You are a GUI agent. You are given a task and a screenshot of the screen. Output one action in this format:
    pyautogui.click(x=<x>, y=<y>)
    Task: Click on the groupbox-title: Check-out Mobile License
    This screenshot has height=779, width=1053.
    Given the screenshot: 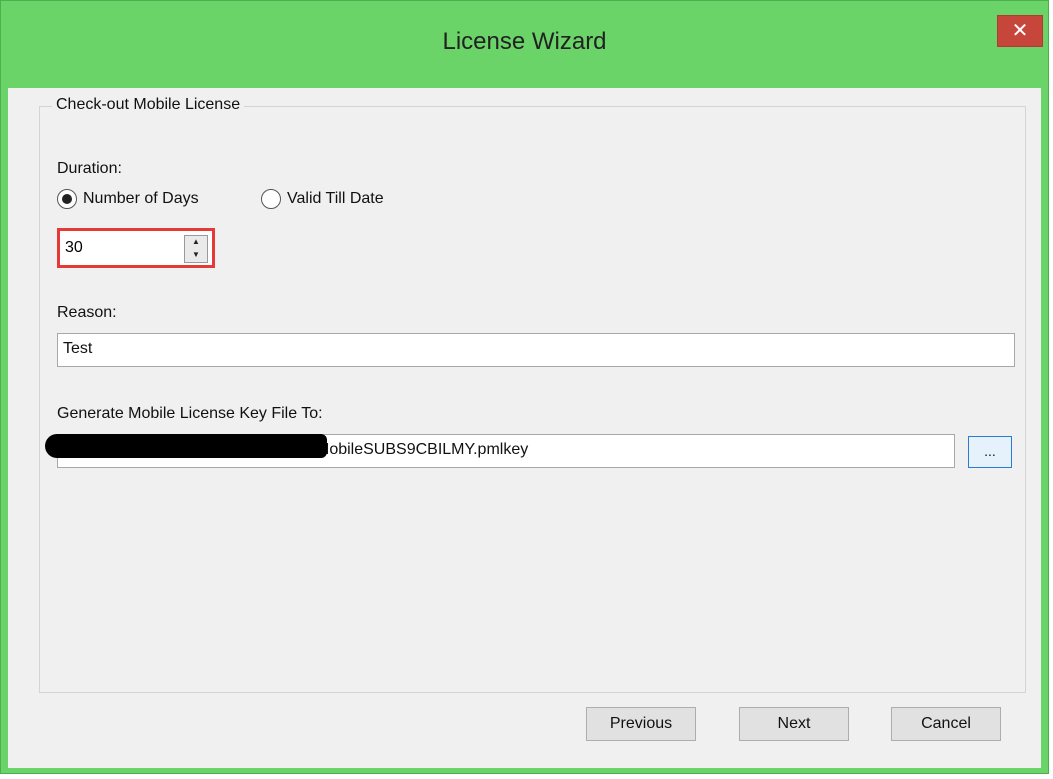 What is the action you would take?
    pyautogui.click(x=148, y=105)
    